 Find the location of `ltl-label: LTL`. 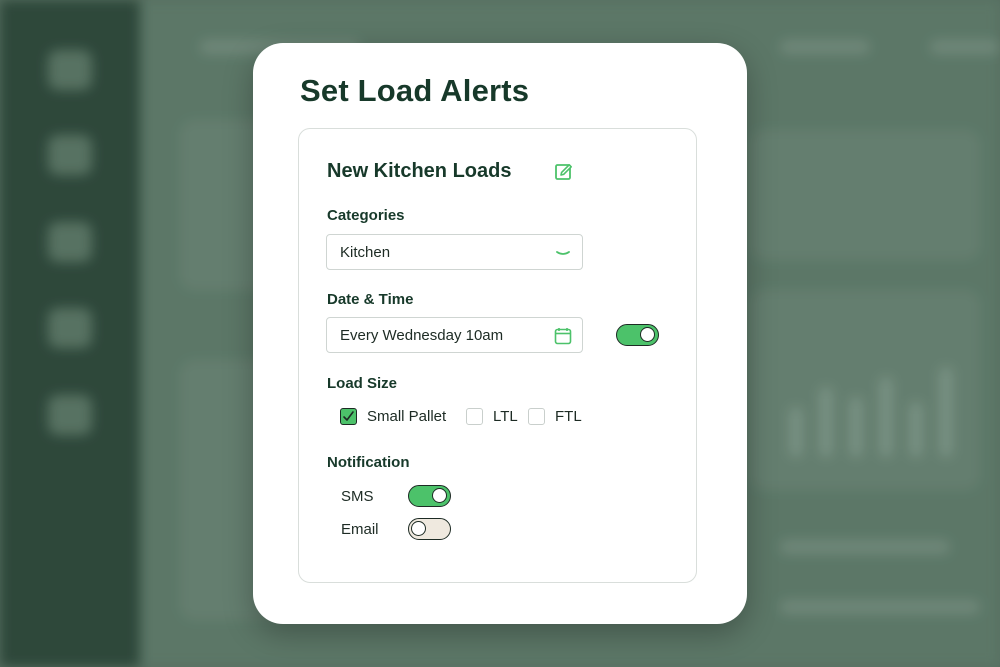

ltl-label: LTL is located at coordinates (505, 416).